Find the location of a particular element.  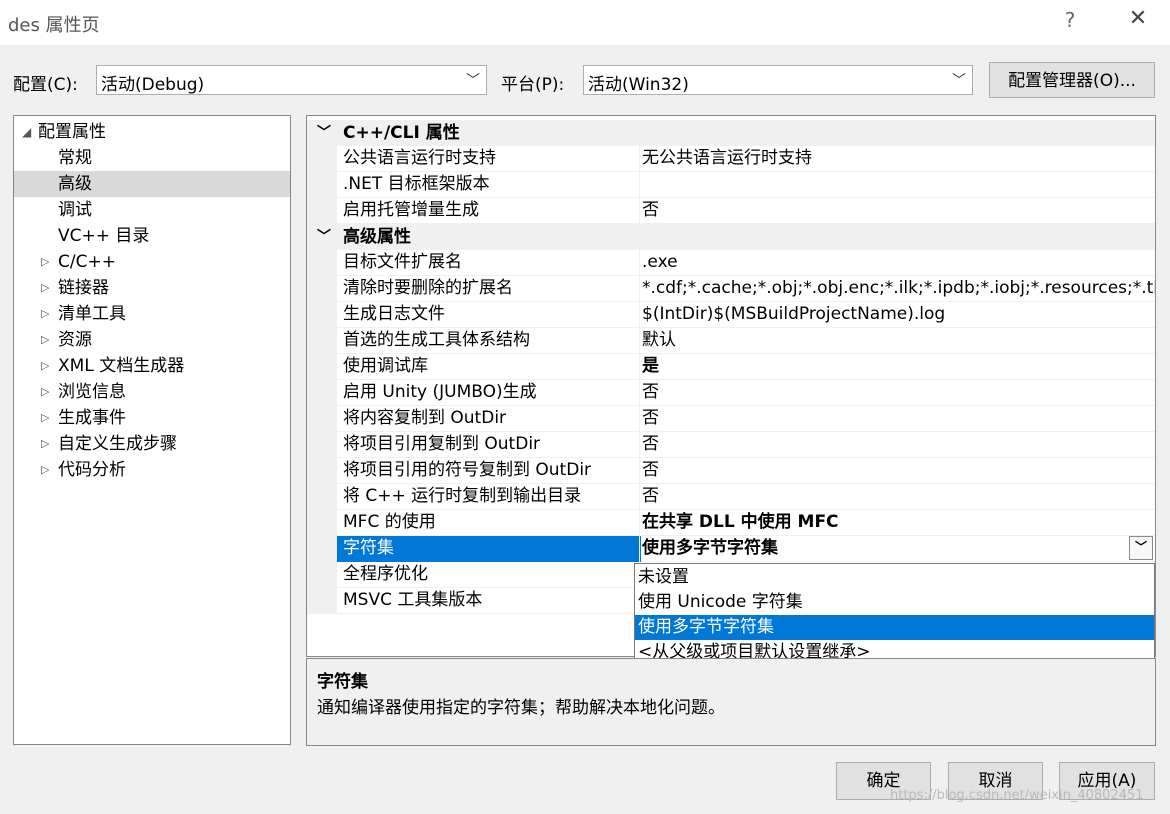

tree-item: VC++ 目录 is located at coordinates (152, 236).